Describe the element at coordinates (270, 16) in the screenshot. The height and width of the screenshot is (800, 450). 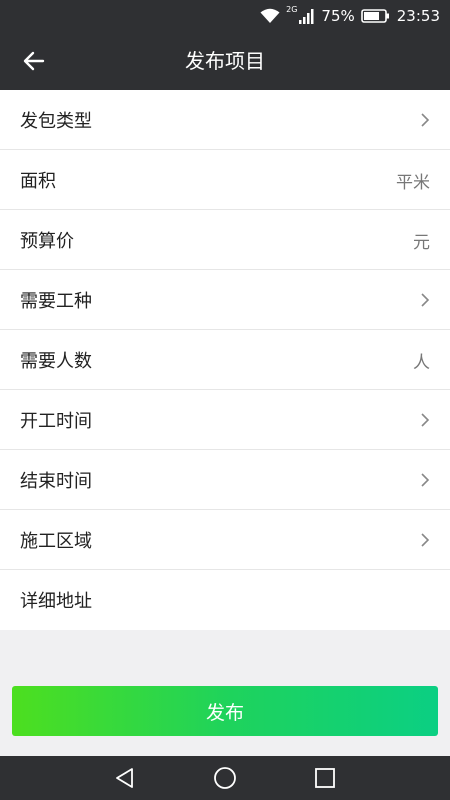
I see `wifi-icon` at that location.